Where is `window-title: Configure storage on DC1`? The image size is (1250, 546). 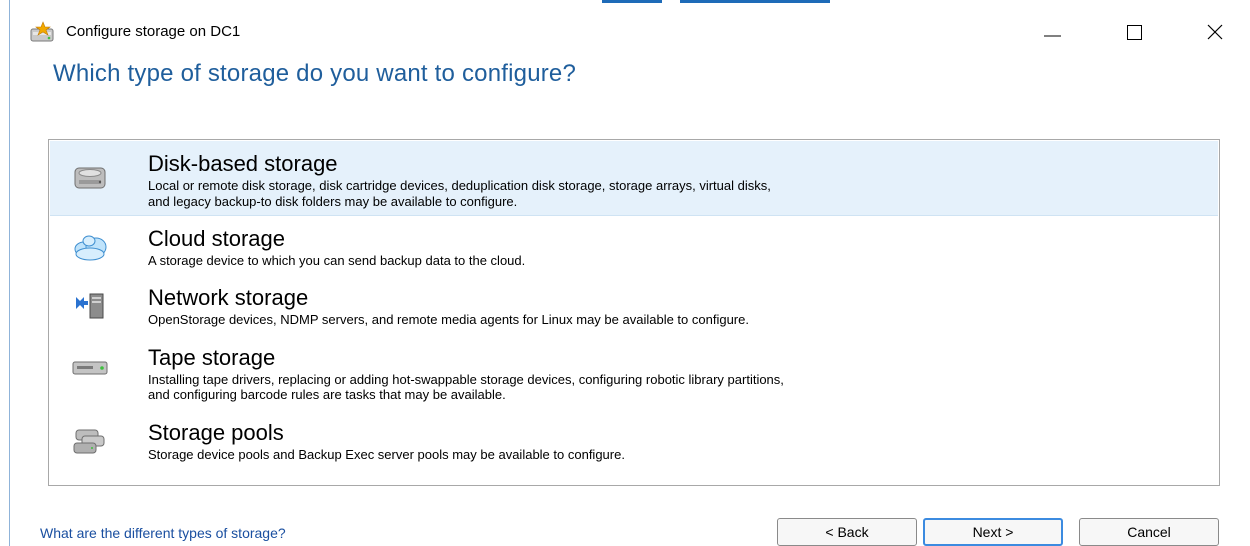 window-title: Configure storage on DC1 is located at coordinates (153, 31).